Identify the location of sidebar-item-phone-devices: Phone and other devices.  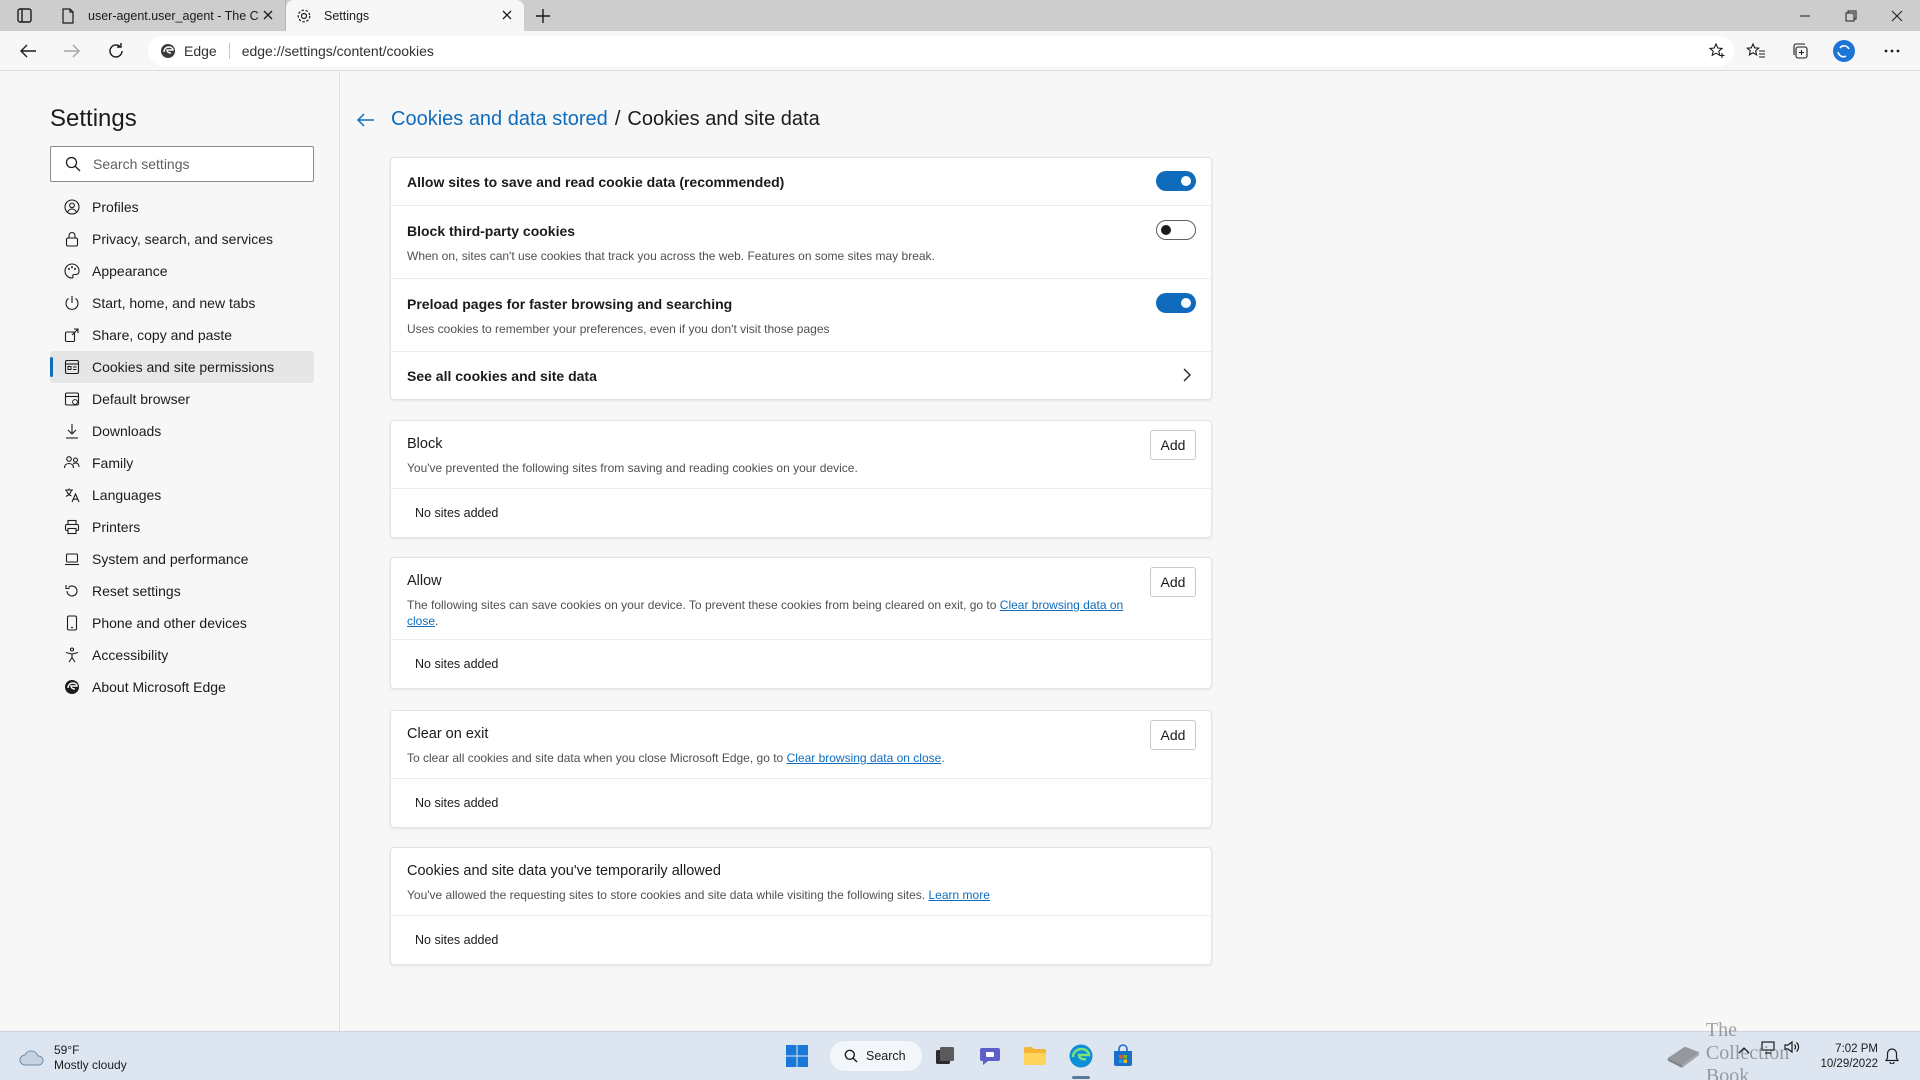
(182, 623).